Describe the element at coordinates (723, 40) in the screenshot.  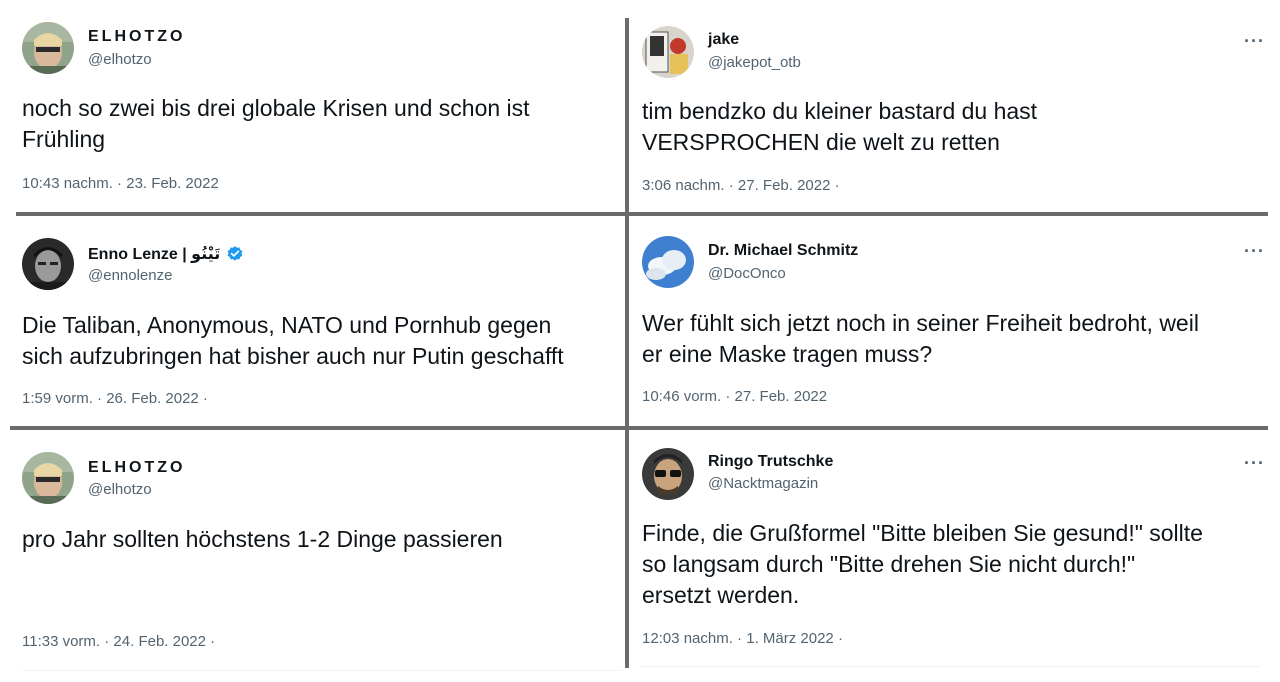
I see `display-name: jake` at that location.